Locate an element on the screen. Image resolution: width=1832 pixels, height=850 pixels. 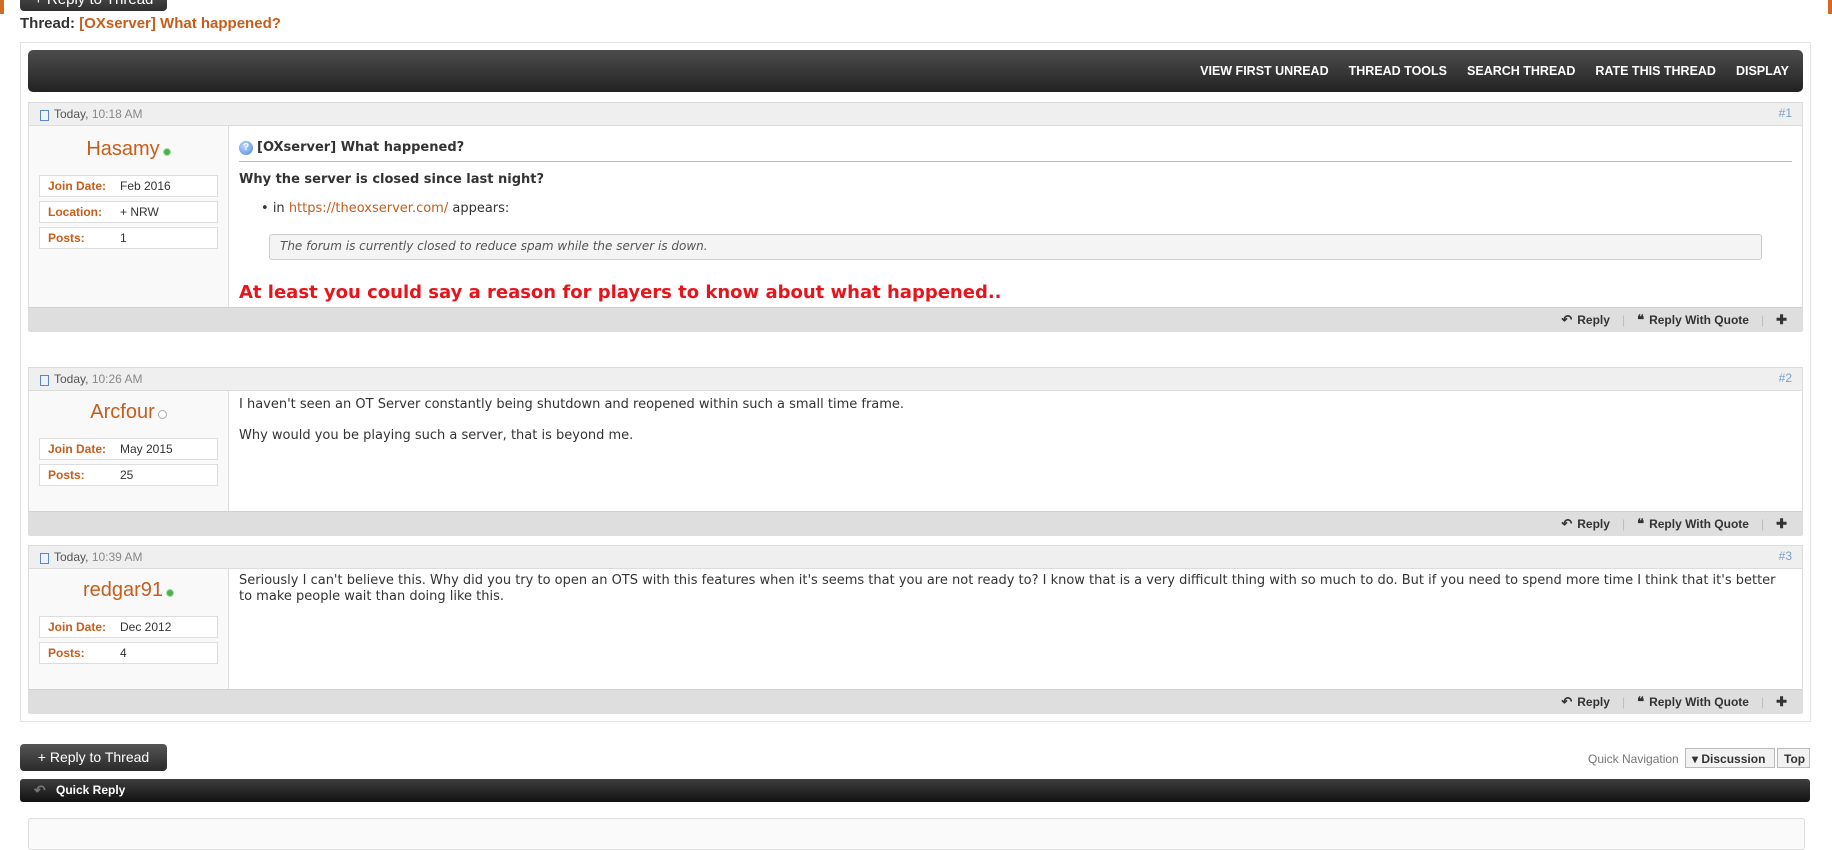
right-edge-strip is located at coordinates (1830, 7).